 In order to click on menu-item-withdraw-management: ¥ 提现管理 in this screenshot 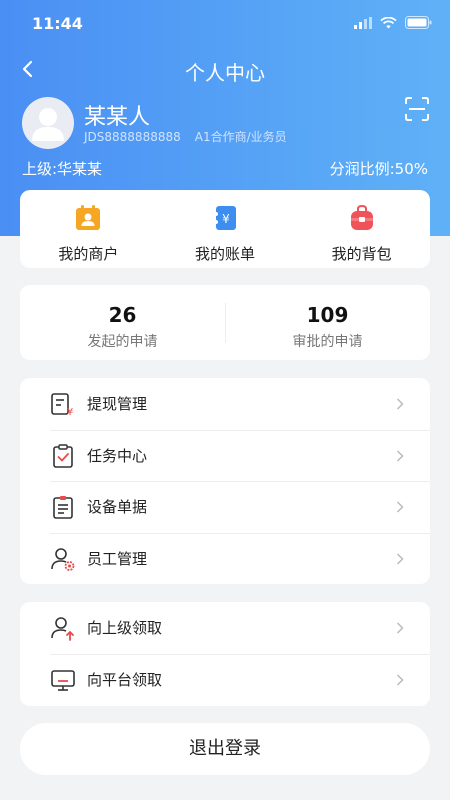, I will do `click(225, 404)`.